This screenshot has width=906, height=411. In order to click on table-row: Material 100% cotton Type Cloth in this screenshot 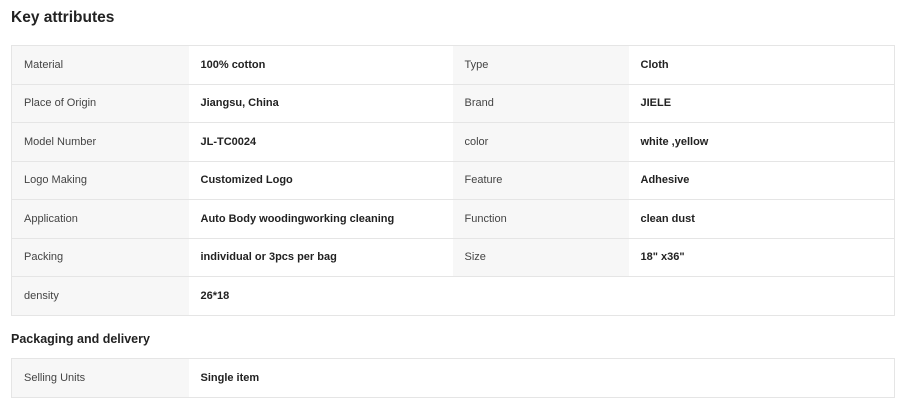, I will do `click(453, 65)`.